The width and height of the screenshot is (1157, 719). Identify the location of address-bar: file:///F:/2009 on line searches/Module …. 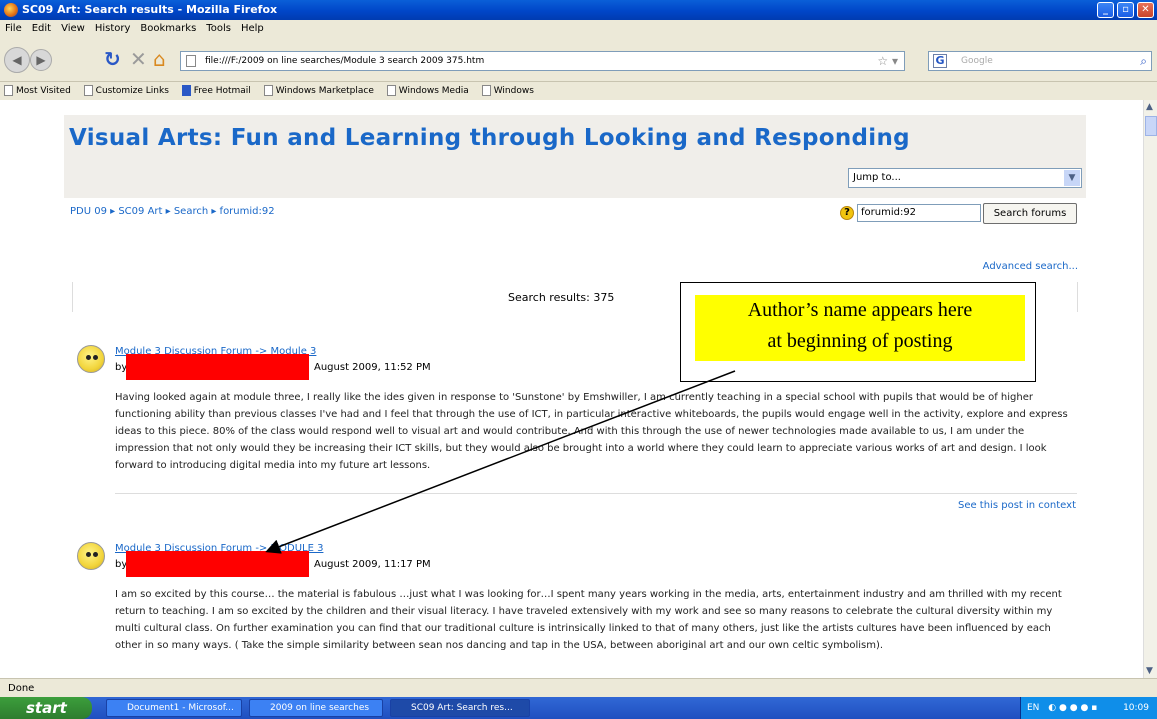
(542, 61).